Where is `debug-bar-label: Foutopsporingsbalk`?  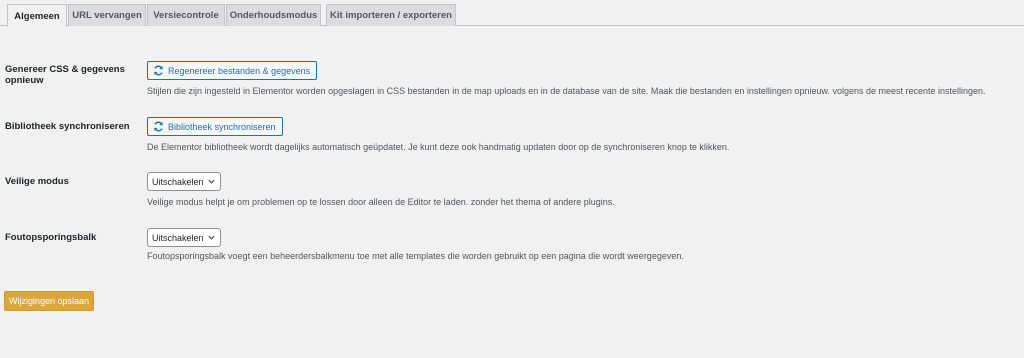 debug-bar-label: Foutopsporingsbalk is located at coordinates (51, 237).